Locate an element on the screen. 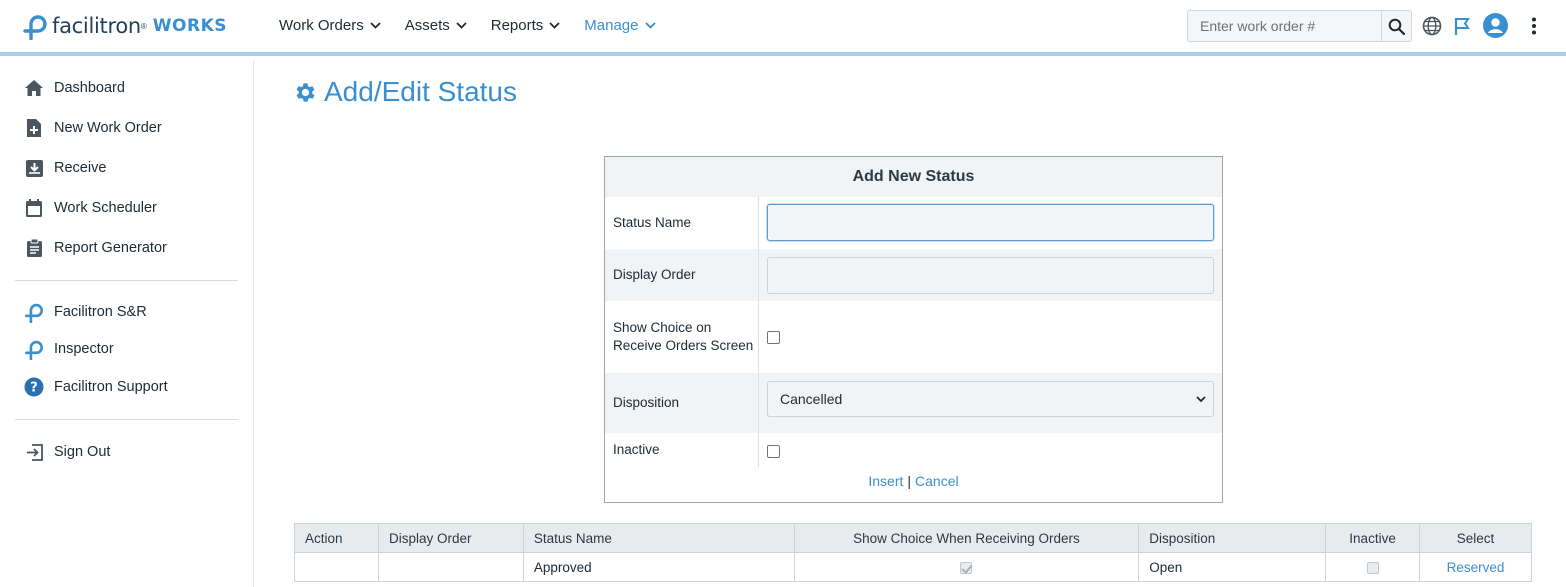 This screenshot has width=1566, height=587. column-header-status-name: Status Name is located at coordinates (658, 538).